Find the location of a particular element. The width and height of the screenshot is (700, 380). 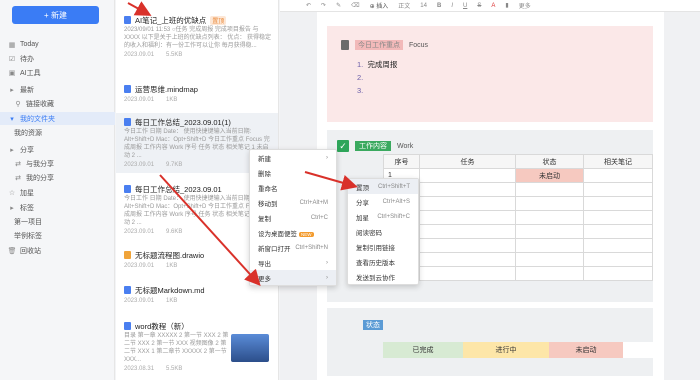

editor-toolbar: ↶ ↷ ✎ ⌫ ⊕ 插入 正文 14 B I U S A ▮ 更多 is located at coordinates (490, 6).